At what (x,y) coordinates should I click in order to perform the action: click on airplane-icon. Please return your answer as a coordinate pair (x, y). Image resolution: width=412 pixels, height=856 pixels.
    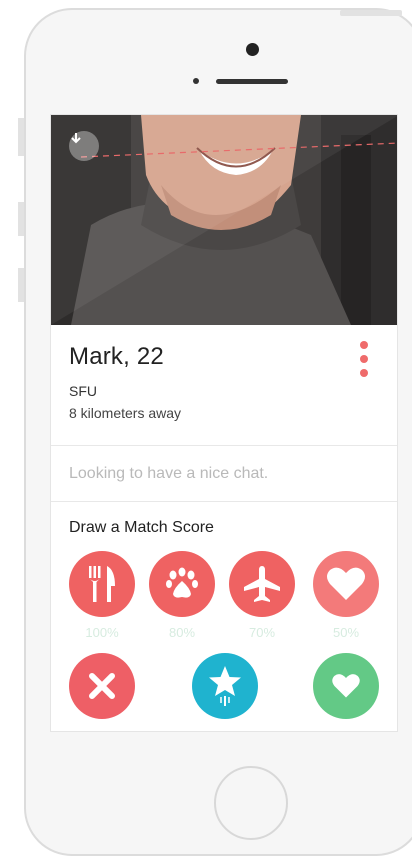
    Looking at the image, I should click on (262, 584).